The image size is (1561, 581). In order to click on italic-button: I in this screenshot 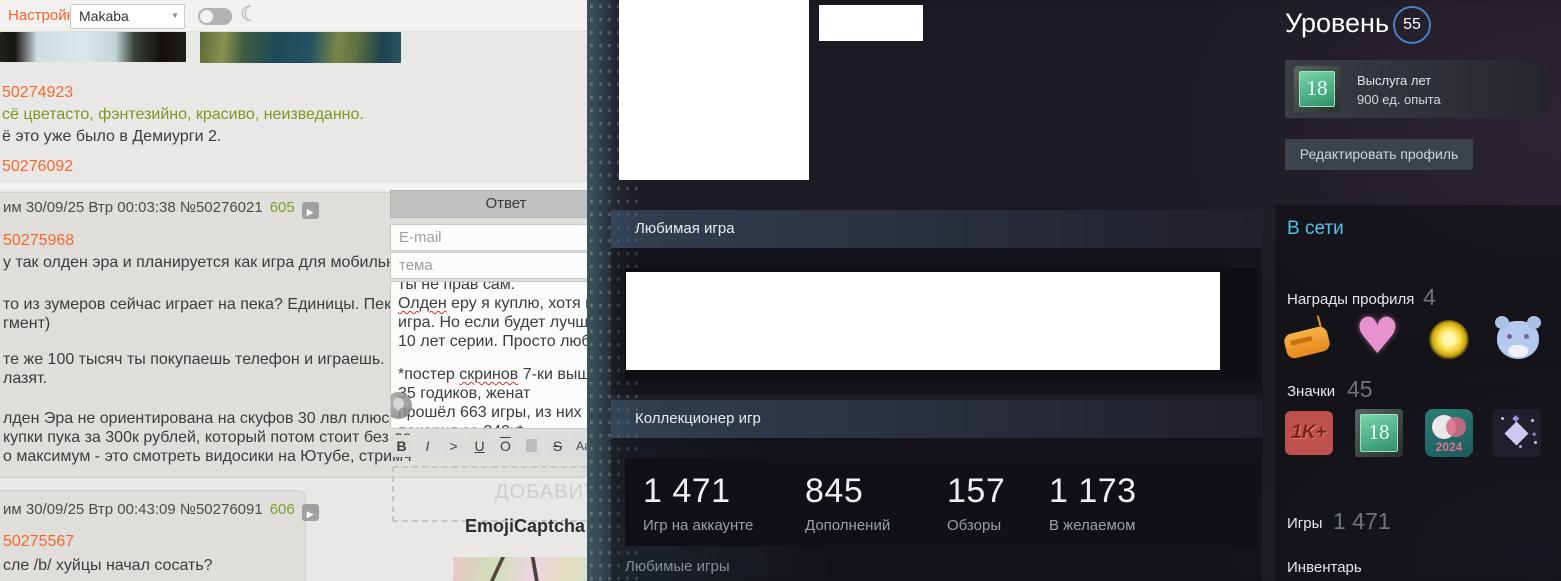, I will do `click(427, 446)`.